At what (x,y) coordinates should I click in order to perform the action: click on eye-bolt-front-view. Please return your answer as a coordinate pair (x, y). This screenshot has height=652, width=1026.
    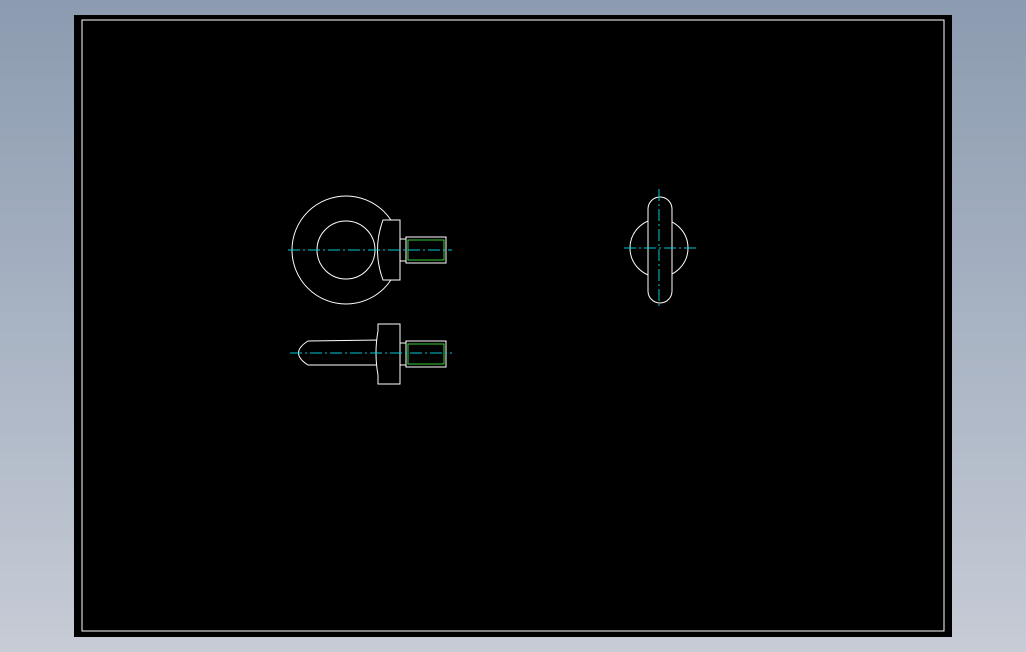
    Looking at the image, I should click on (370, 250).